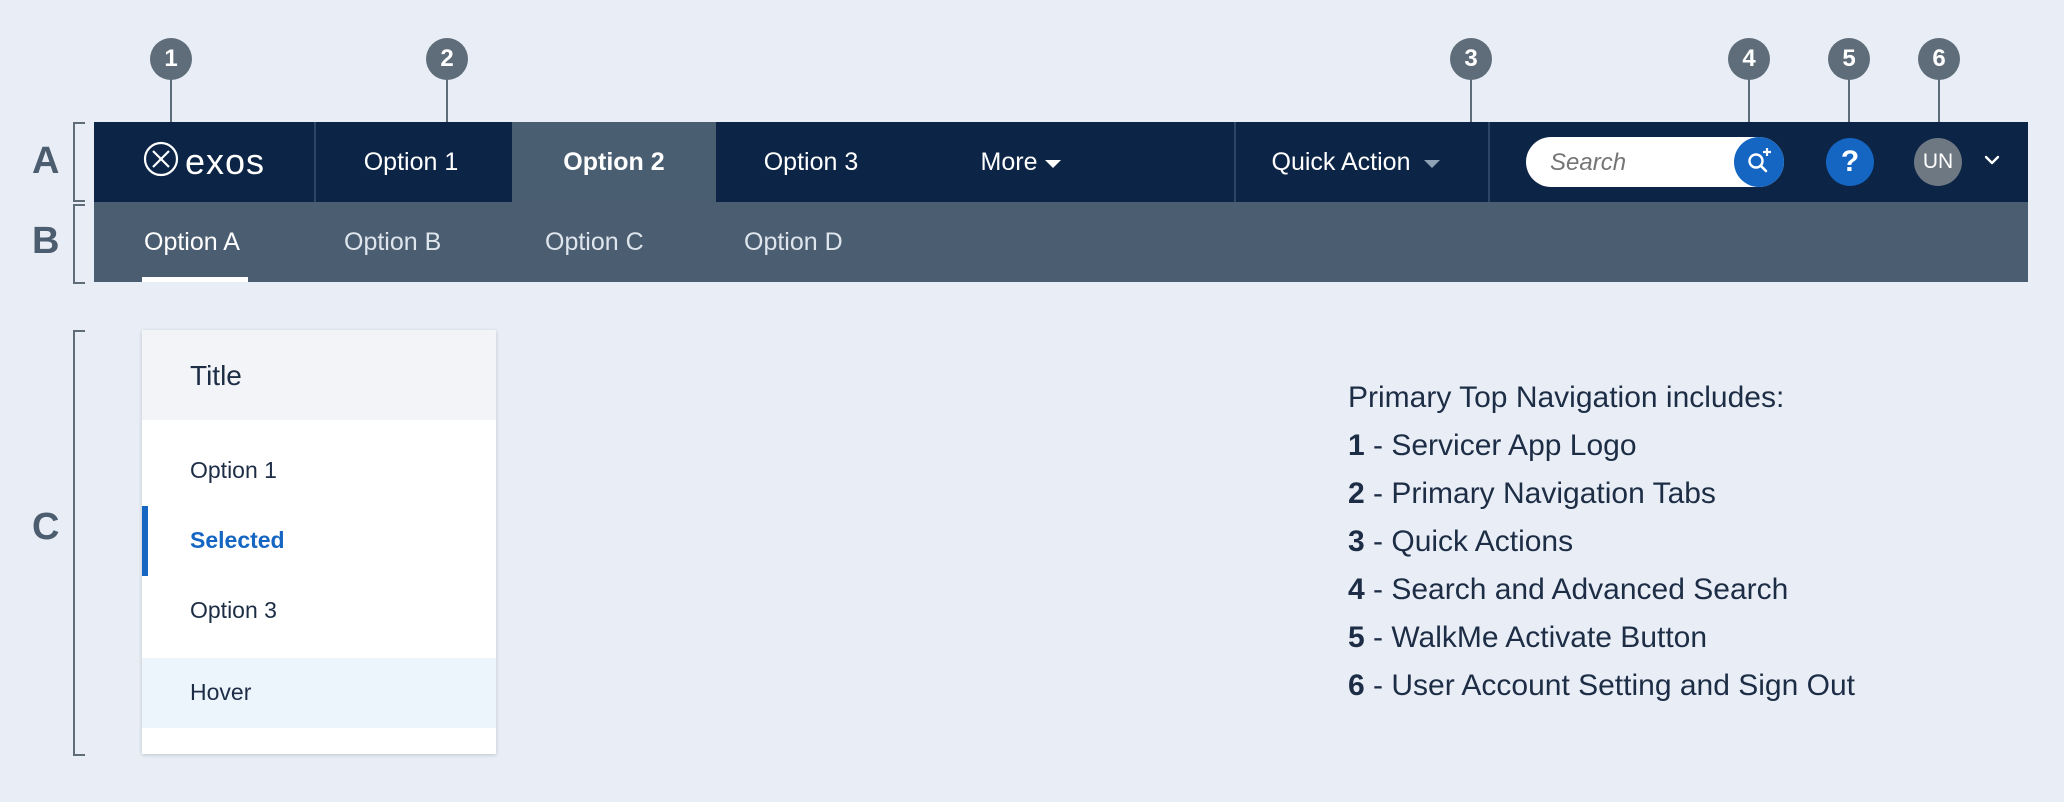 The width and height of the screenshot is (2064, 802). What do you see at coordinates (79, 543) in the screenshot?
I see `bracket-c` at bounding box center [79, 543].